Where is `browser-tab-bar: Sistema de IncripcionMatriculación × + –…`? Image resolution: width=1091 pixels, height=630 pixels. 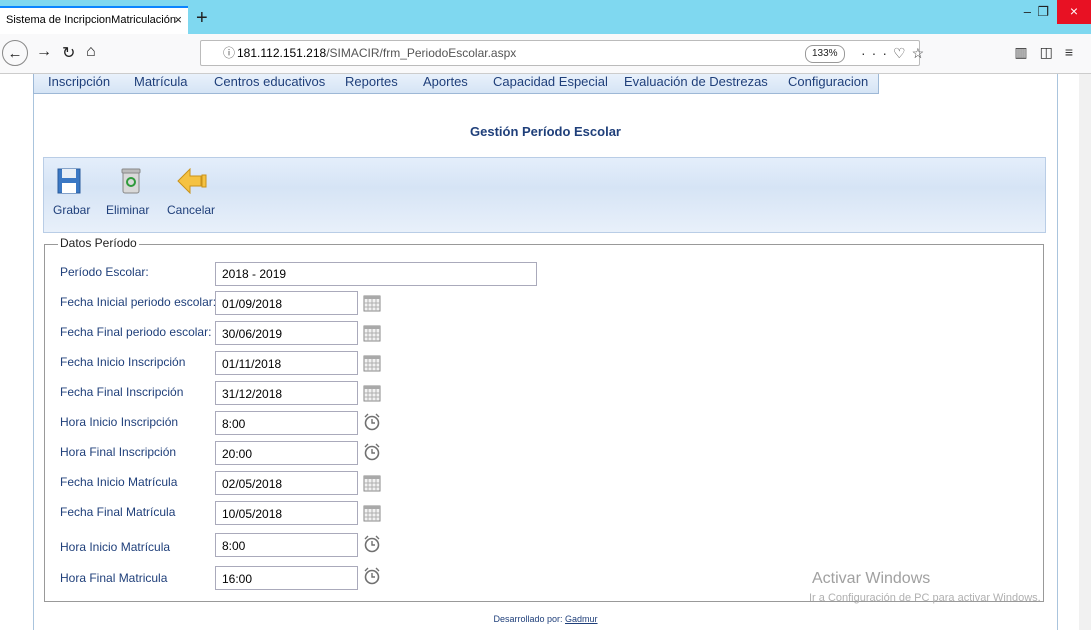 browser-tab-bar: Sistema de IncripcionMatriculación × + –… is located at coordinates (545, 17).